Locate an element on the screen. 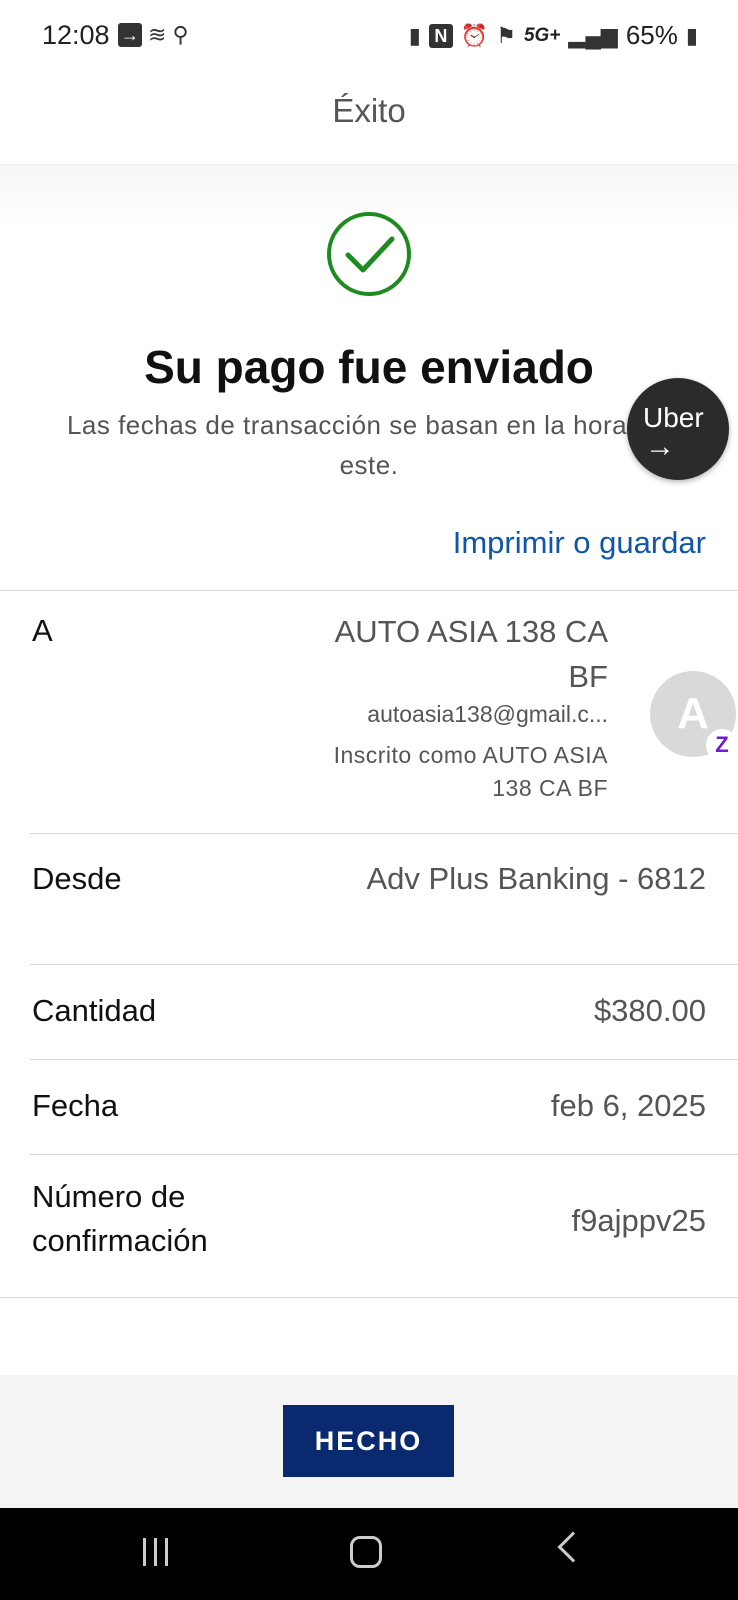 Image resolution: width=738 pixels, height=1600 pixels. cast-icon: → is located at coordinates (130, 35).